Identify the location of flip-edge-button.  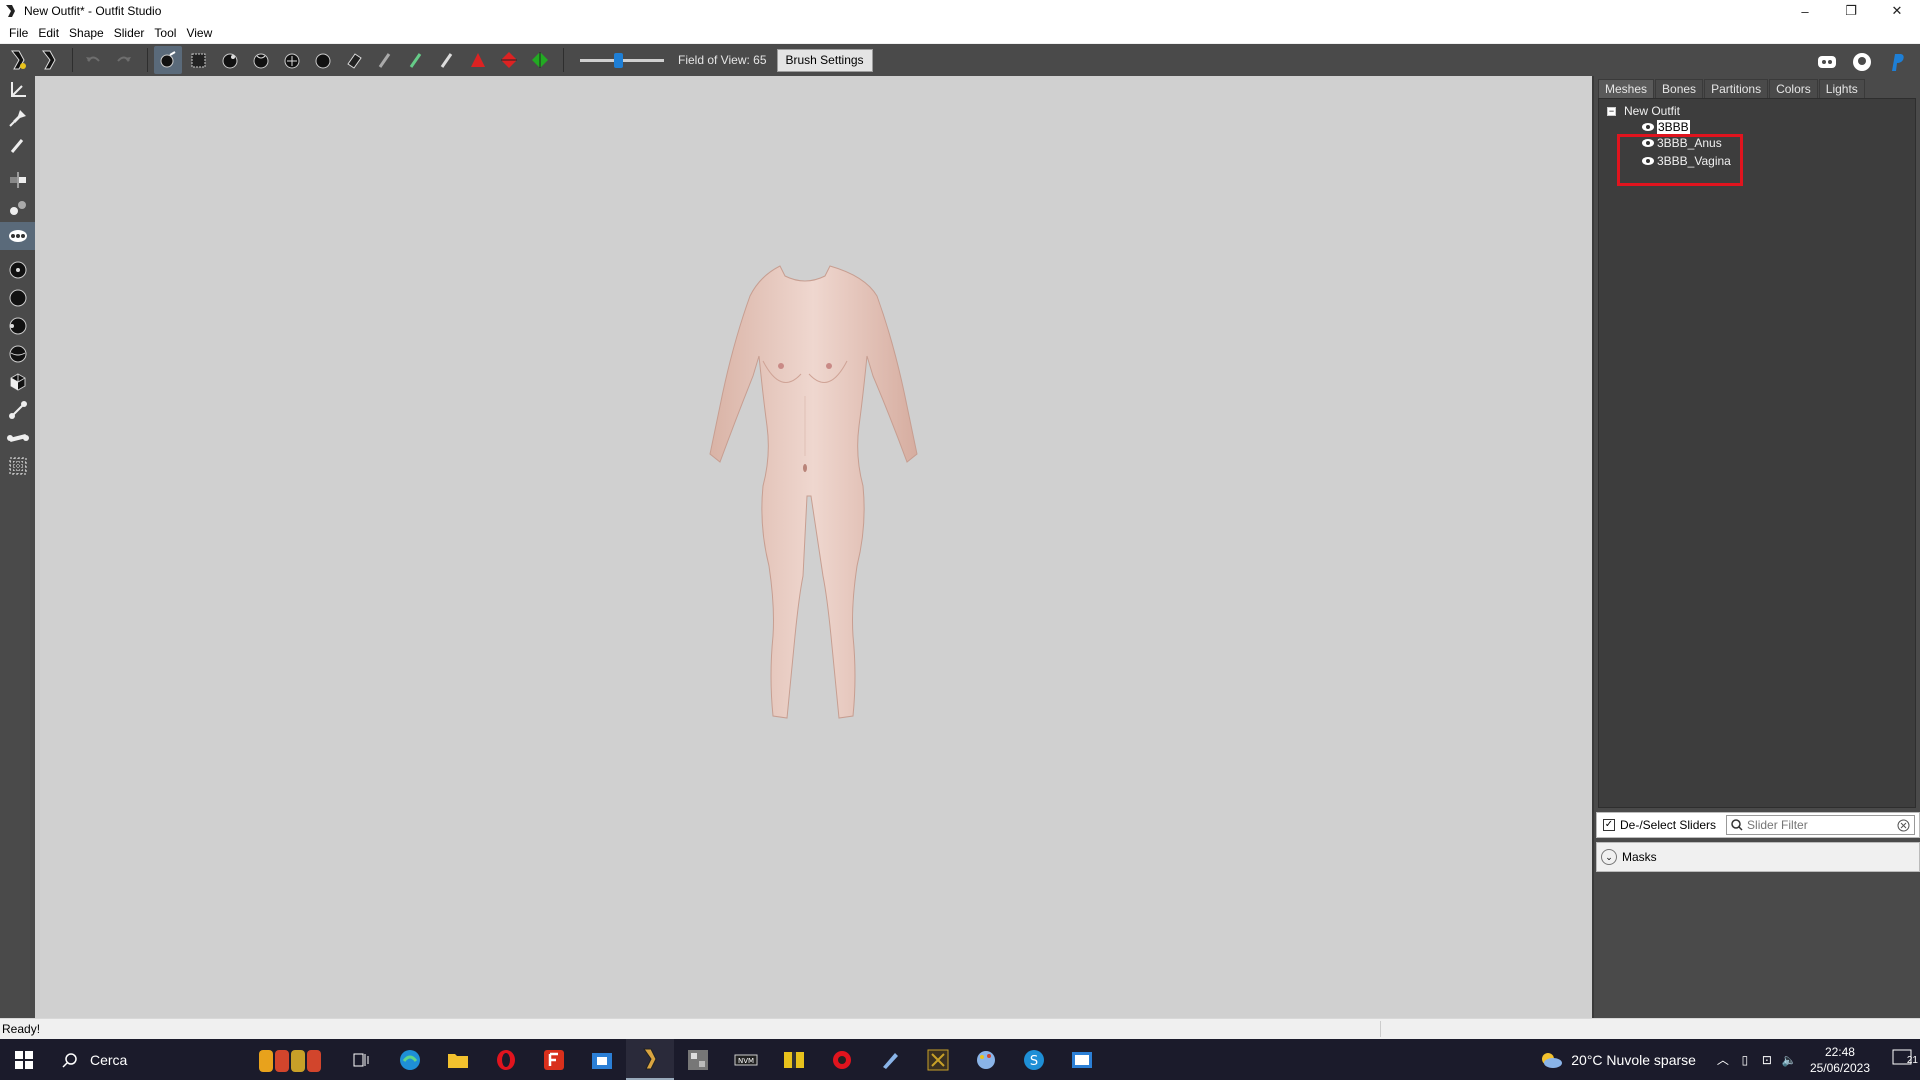
(509, 60).